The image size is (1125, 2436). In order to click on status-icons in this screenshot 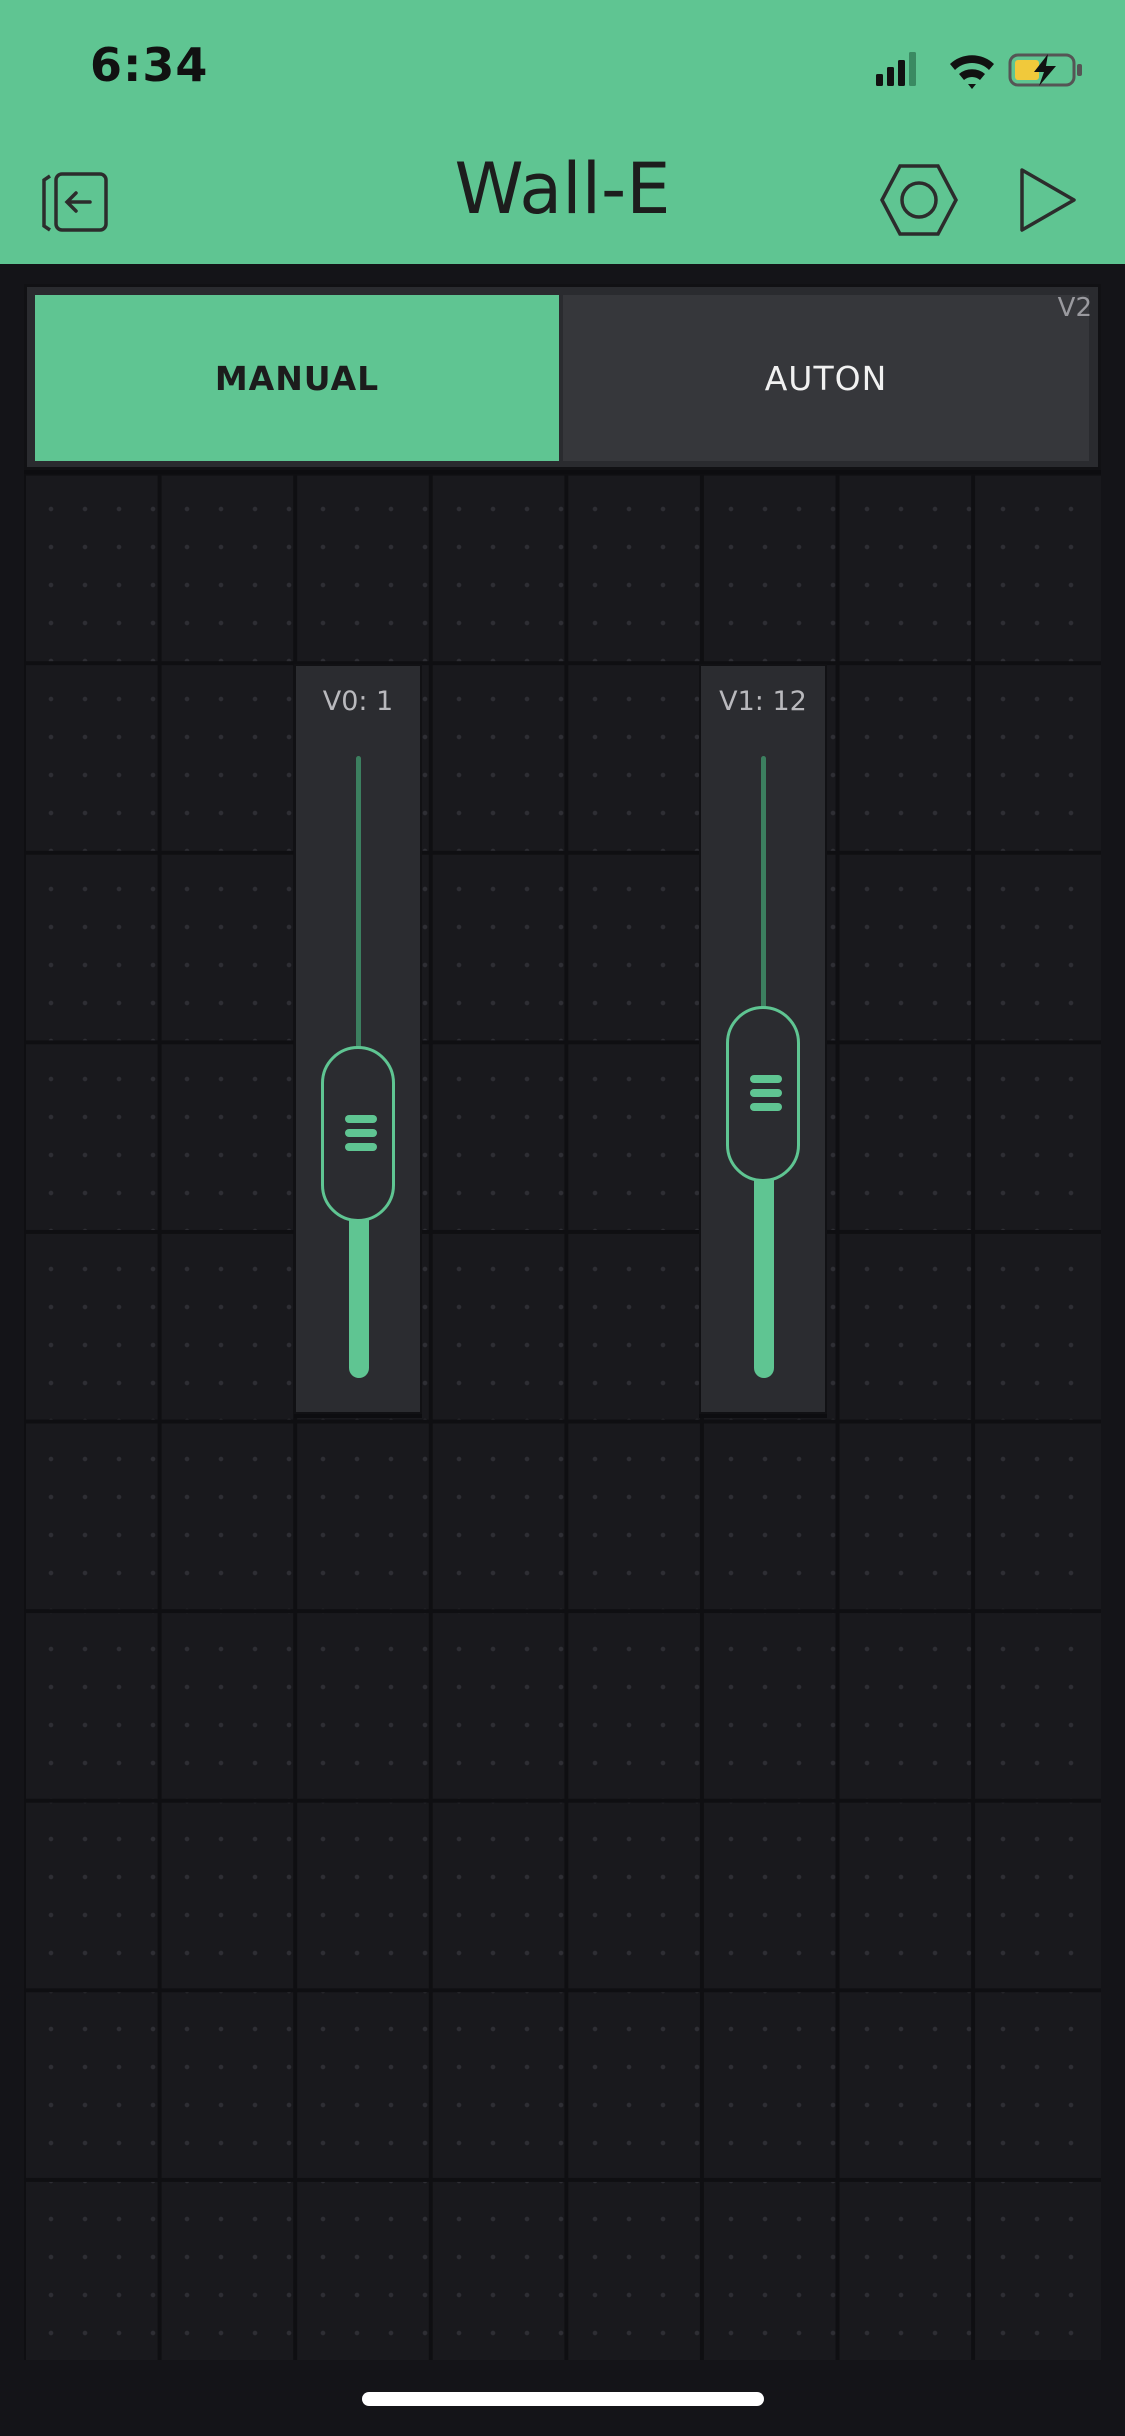, I will do `click(981, 71)`.